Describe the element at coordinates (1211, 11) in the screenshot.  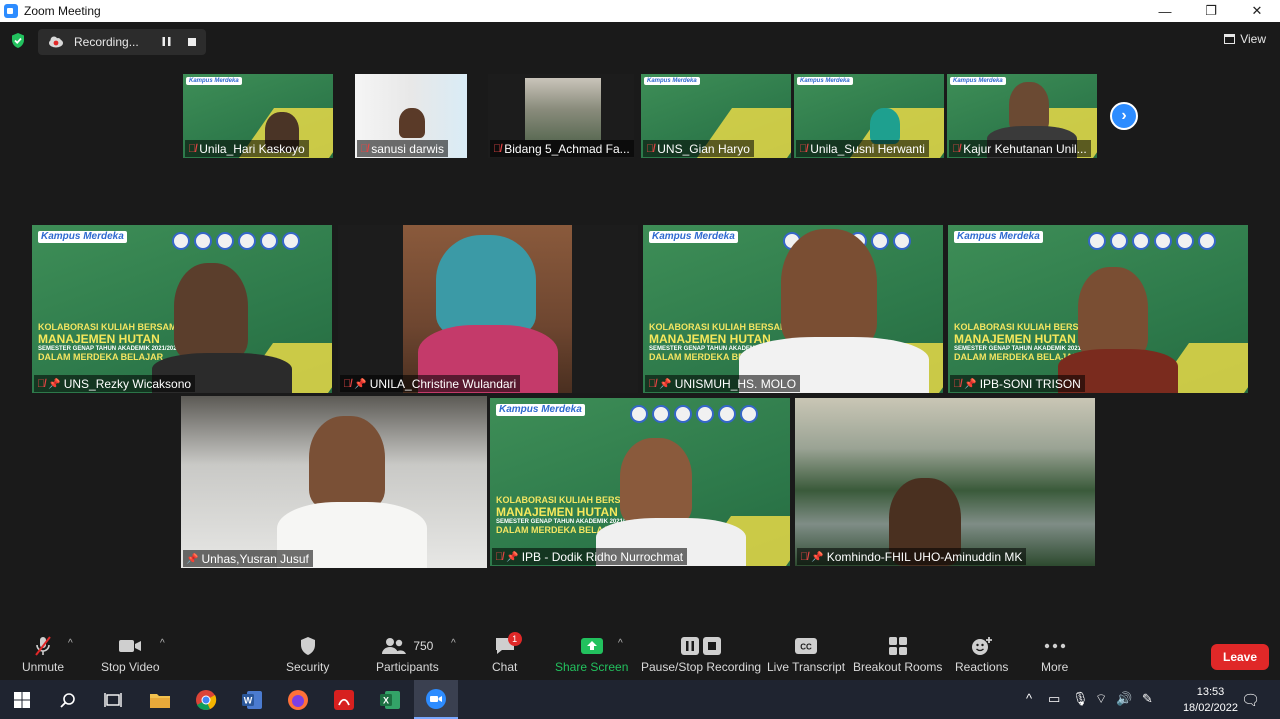
I see `maximize-button: ❐` at that location.